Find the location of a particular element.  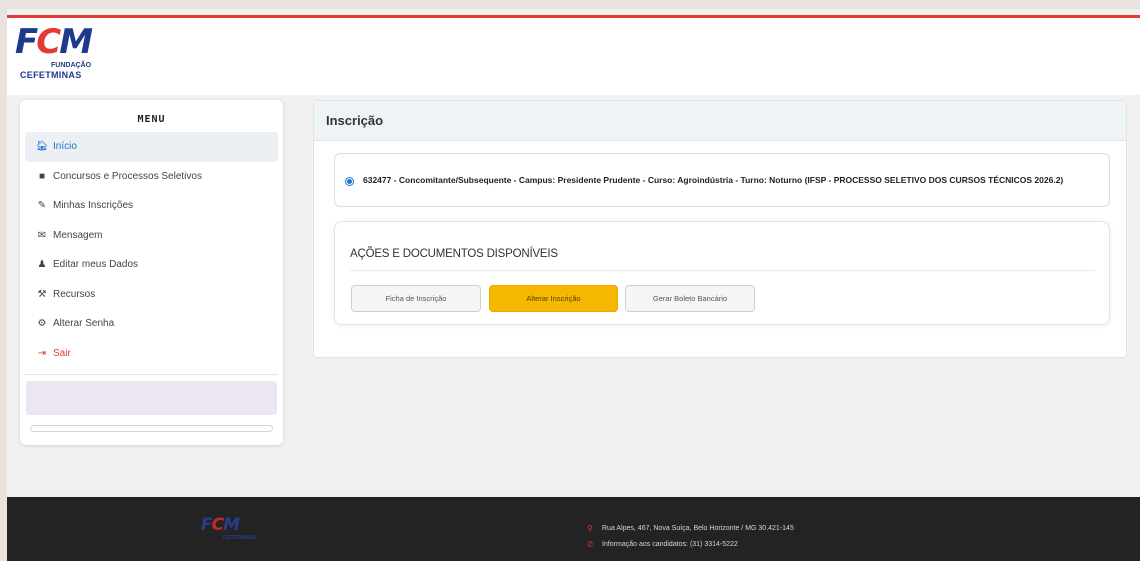

gear-icon: ⚙ is located at coordinates (42, 324).